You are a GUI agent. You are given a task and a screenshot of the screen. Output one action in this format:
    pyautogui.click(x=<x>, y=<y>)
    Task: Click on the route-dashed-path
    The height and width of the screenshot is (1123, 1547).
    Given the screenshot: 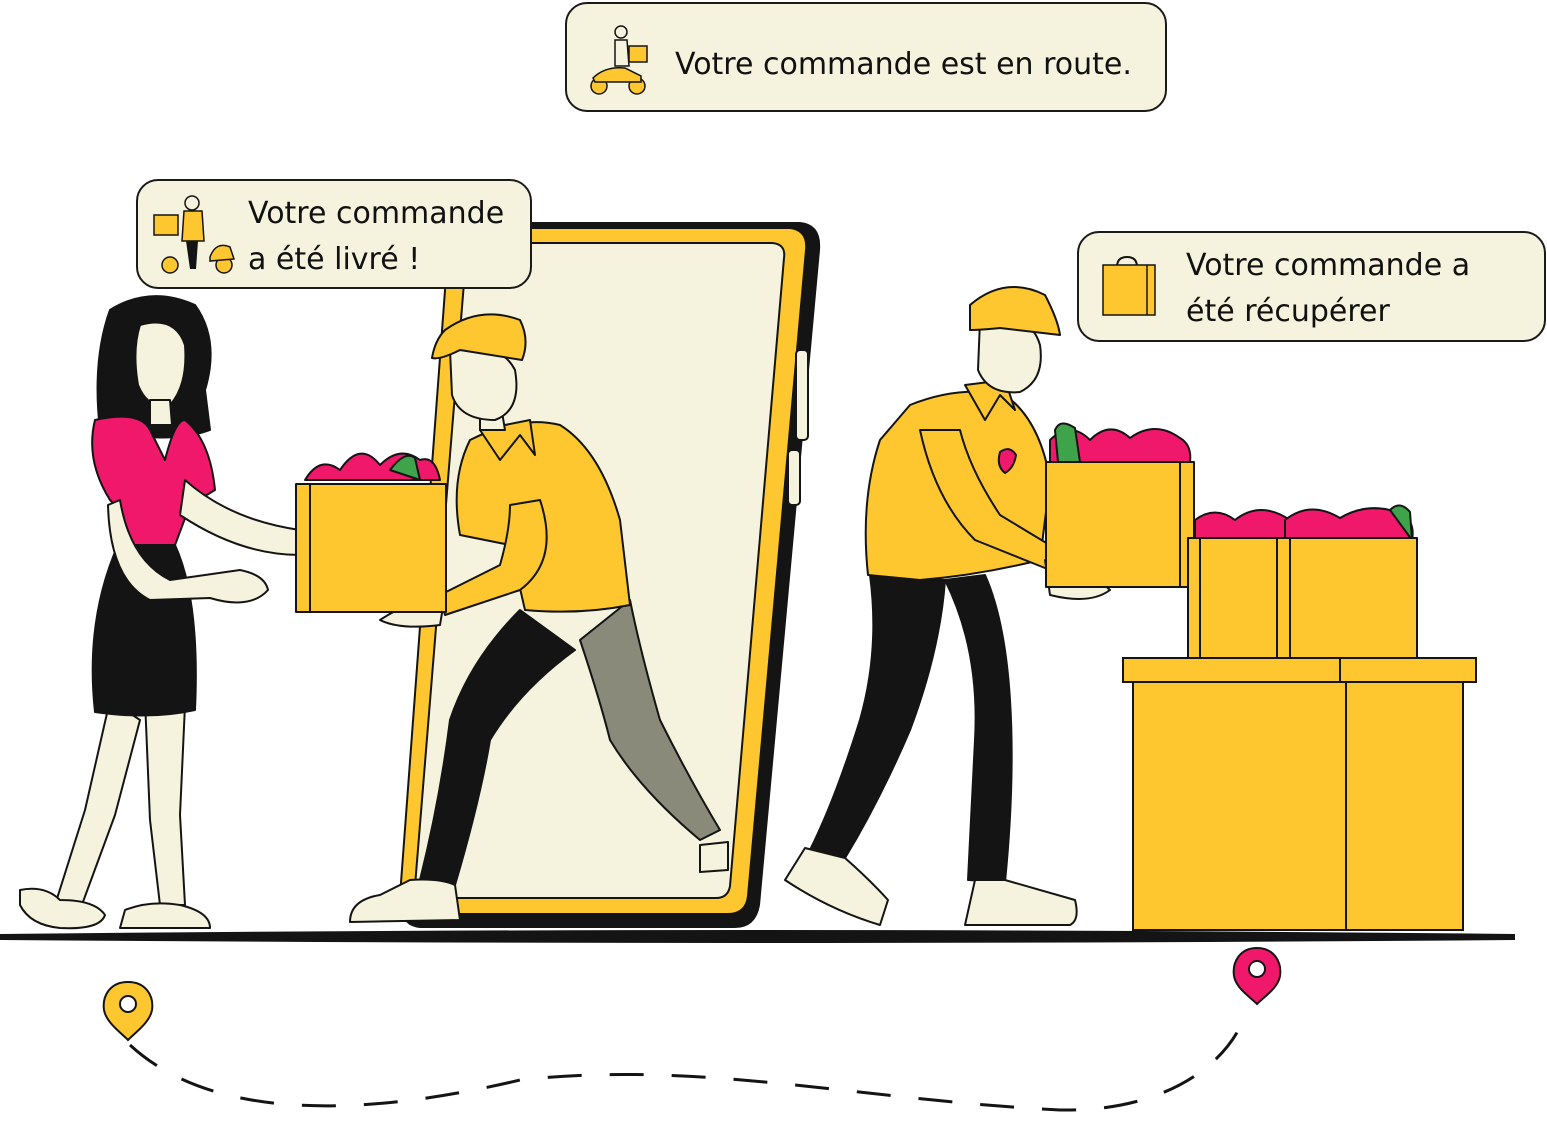 What is the action you would take?
    pyautogui.click(x=687, y=1063)
    